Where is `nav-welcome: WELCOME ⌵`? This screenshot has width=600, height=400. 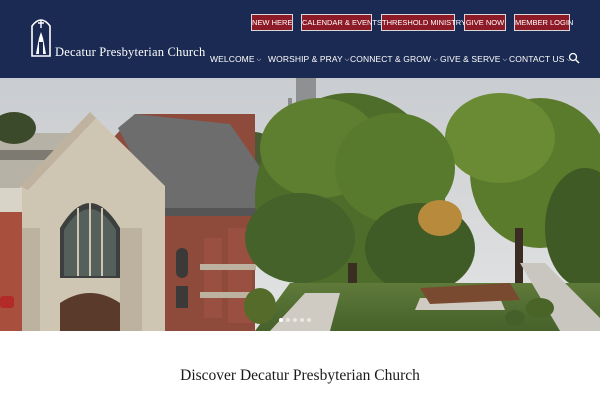
nav-welcome: WELCOME ⌵ is located at coordinates (235, 59).